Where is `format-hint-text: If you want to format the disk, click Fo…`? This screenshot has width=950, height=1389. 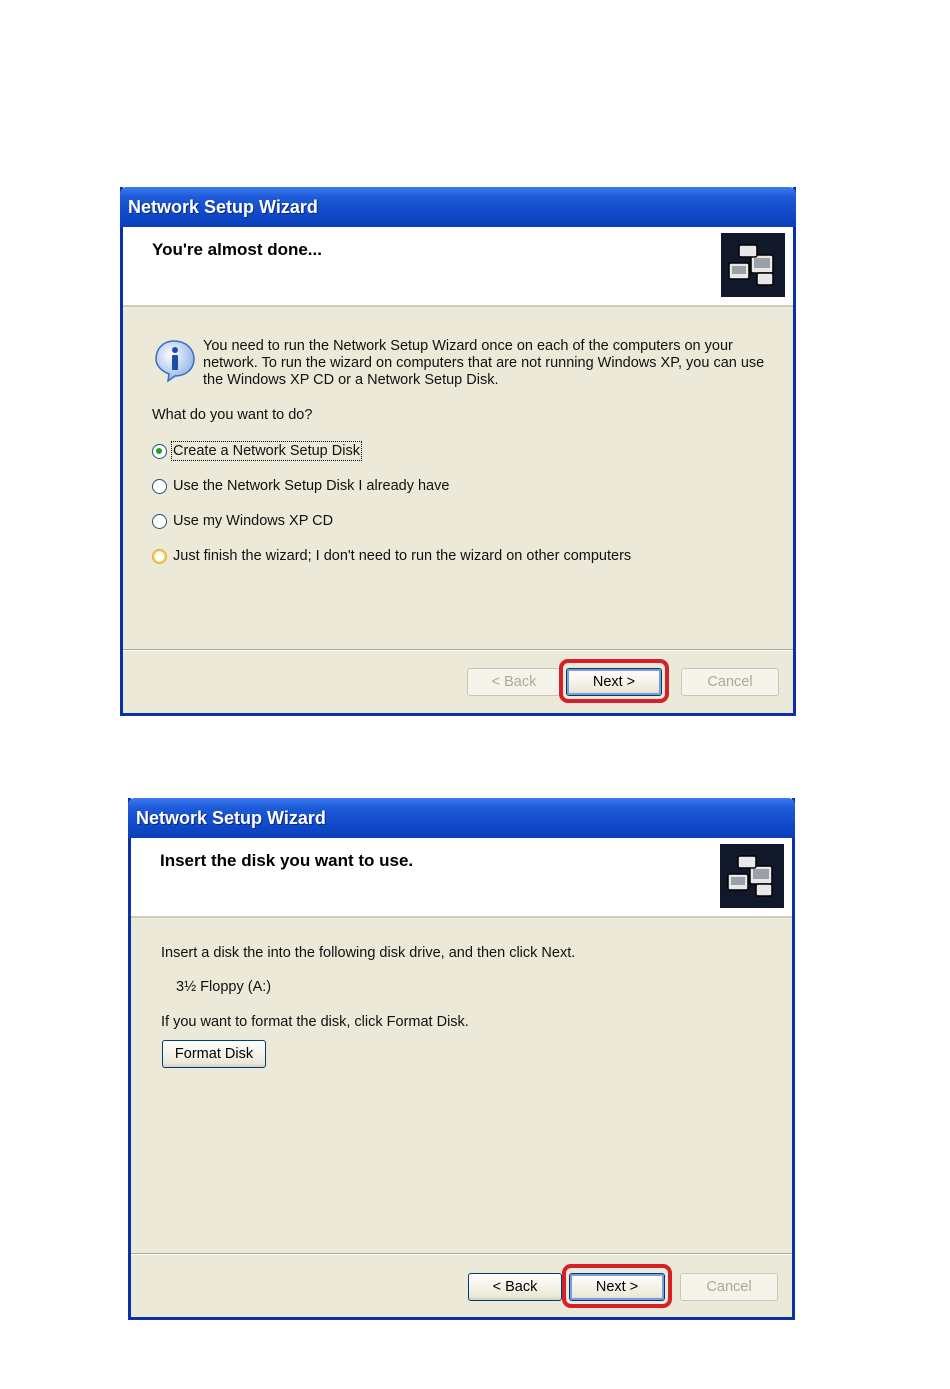 format-hint-text: If you want to format the disk, click Fo… is located at coordinates (315, 1022).